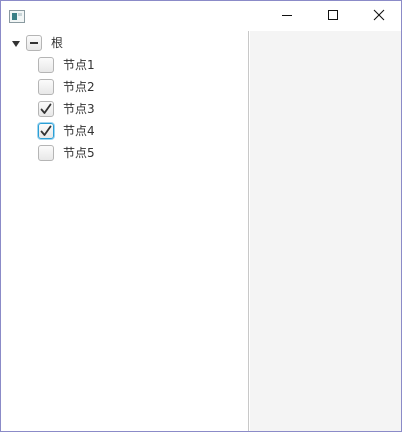 This screenshot has width=402, height=432. Describe the element at coordinates (57, 43) in the screenshot. I see `tree-item-label: 根` at that location.